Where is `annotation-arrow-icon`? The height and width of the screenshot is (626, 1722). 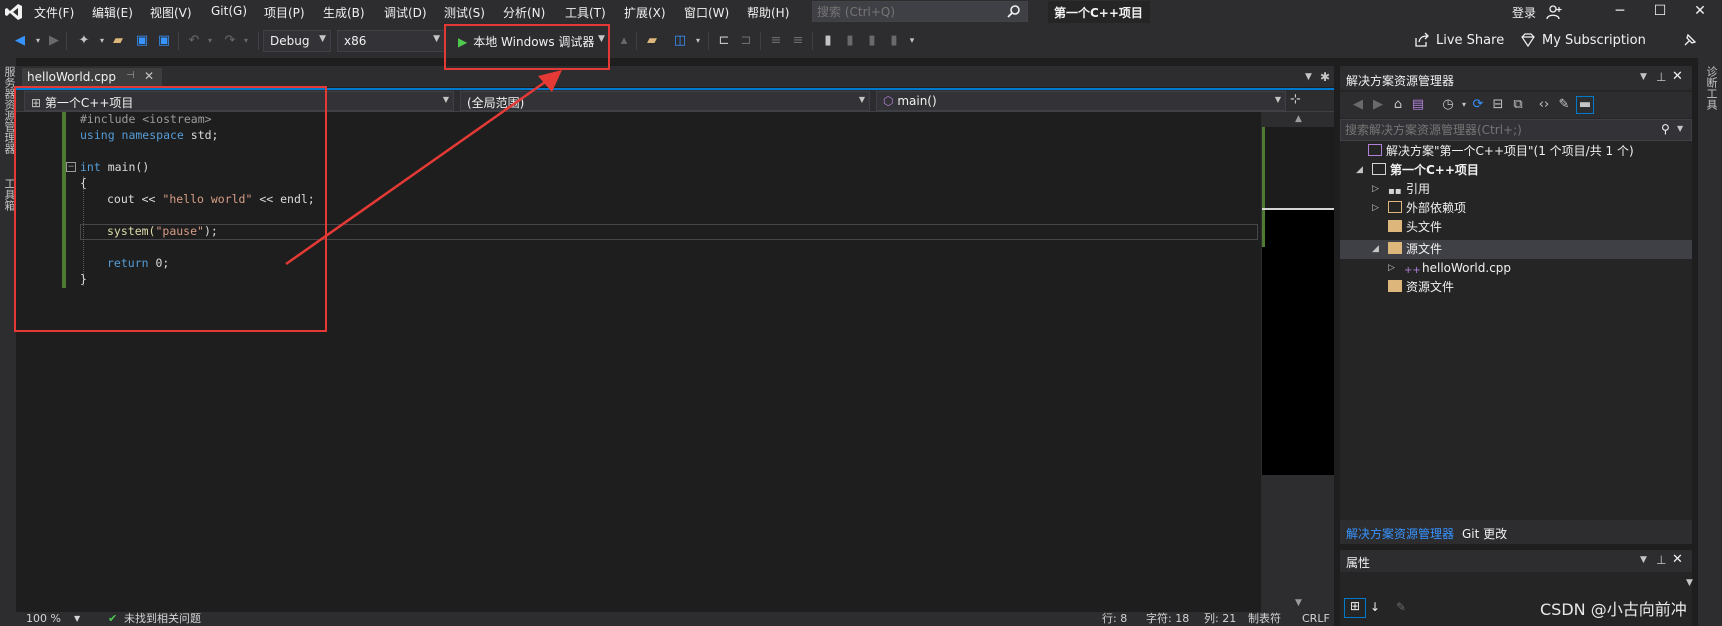
annotation-arrow-icon is located at coordinates (423, 168).